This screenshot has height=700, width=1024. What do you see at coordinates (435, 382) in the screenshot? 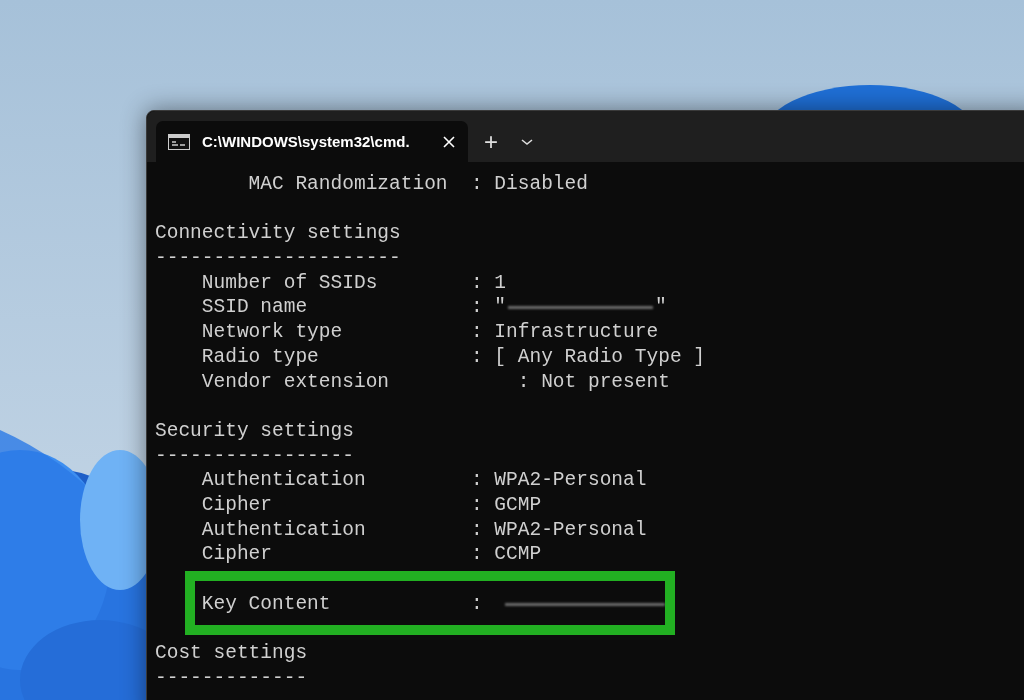
I see `terminal-line: Vendor extension : Not present` at bounding box center [435, 382].